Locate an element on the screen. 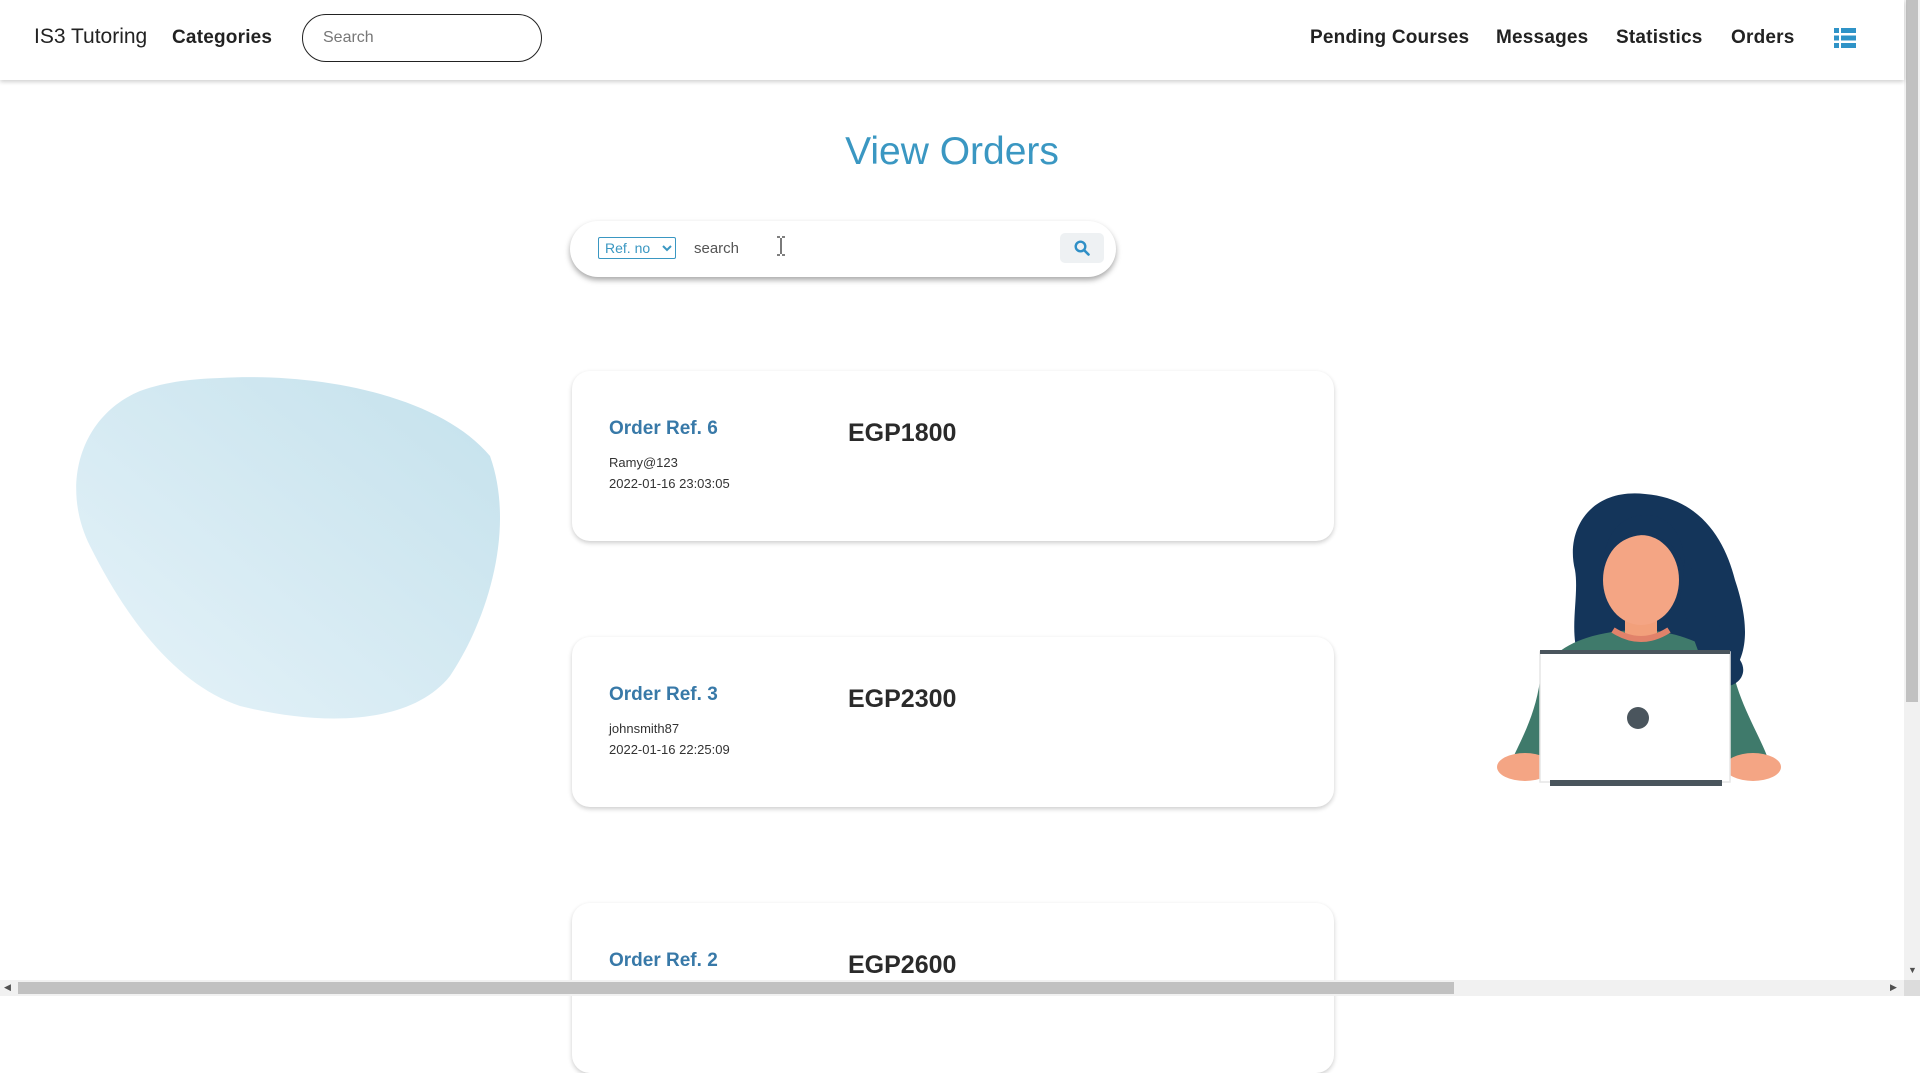 The image size is (1920, 1073). brand-logo: IS3 Tutoring is located at coordinates (90, 37).